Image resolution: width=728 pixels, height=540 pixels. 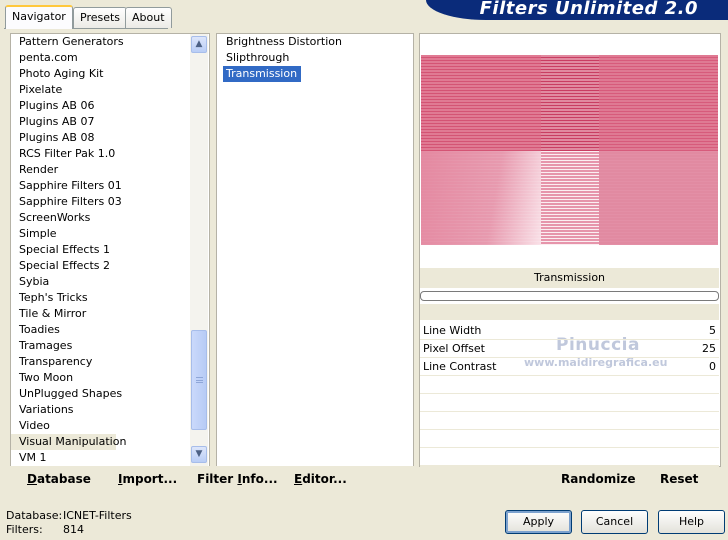 What do you see at coordinates (110, 106) in the screenshot?
I see `category-item: Plugins AB 06` at bounding box center [110, 106].